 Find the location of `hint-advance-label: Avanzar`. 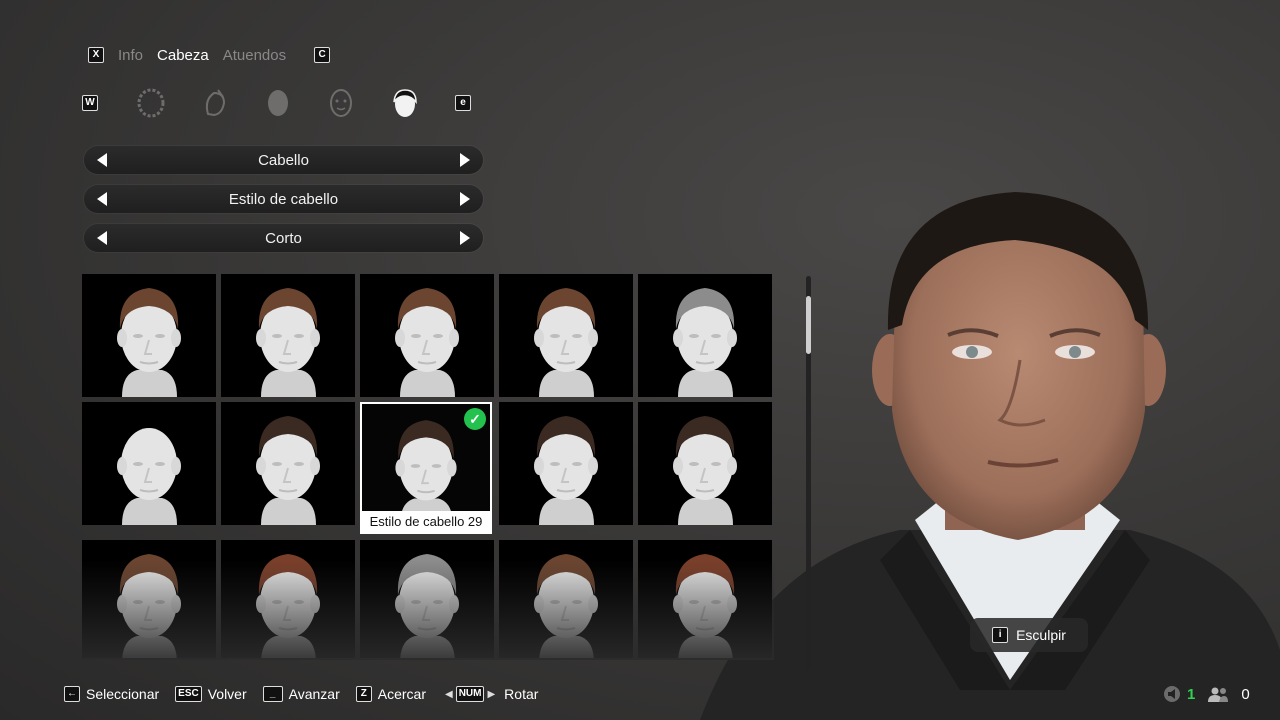

hint-advance-label: Avanzar is located at coordinates (314, 694).